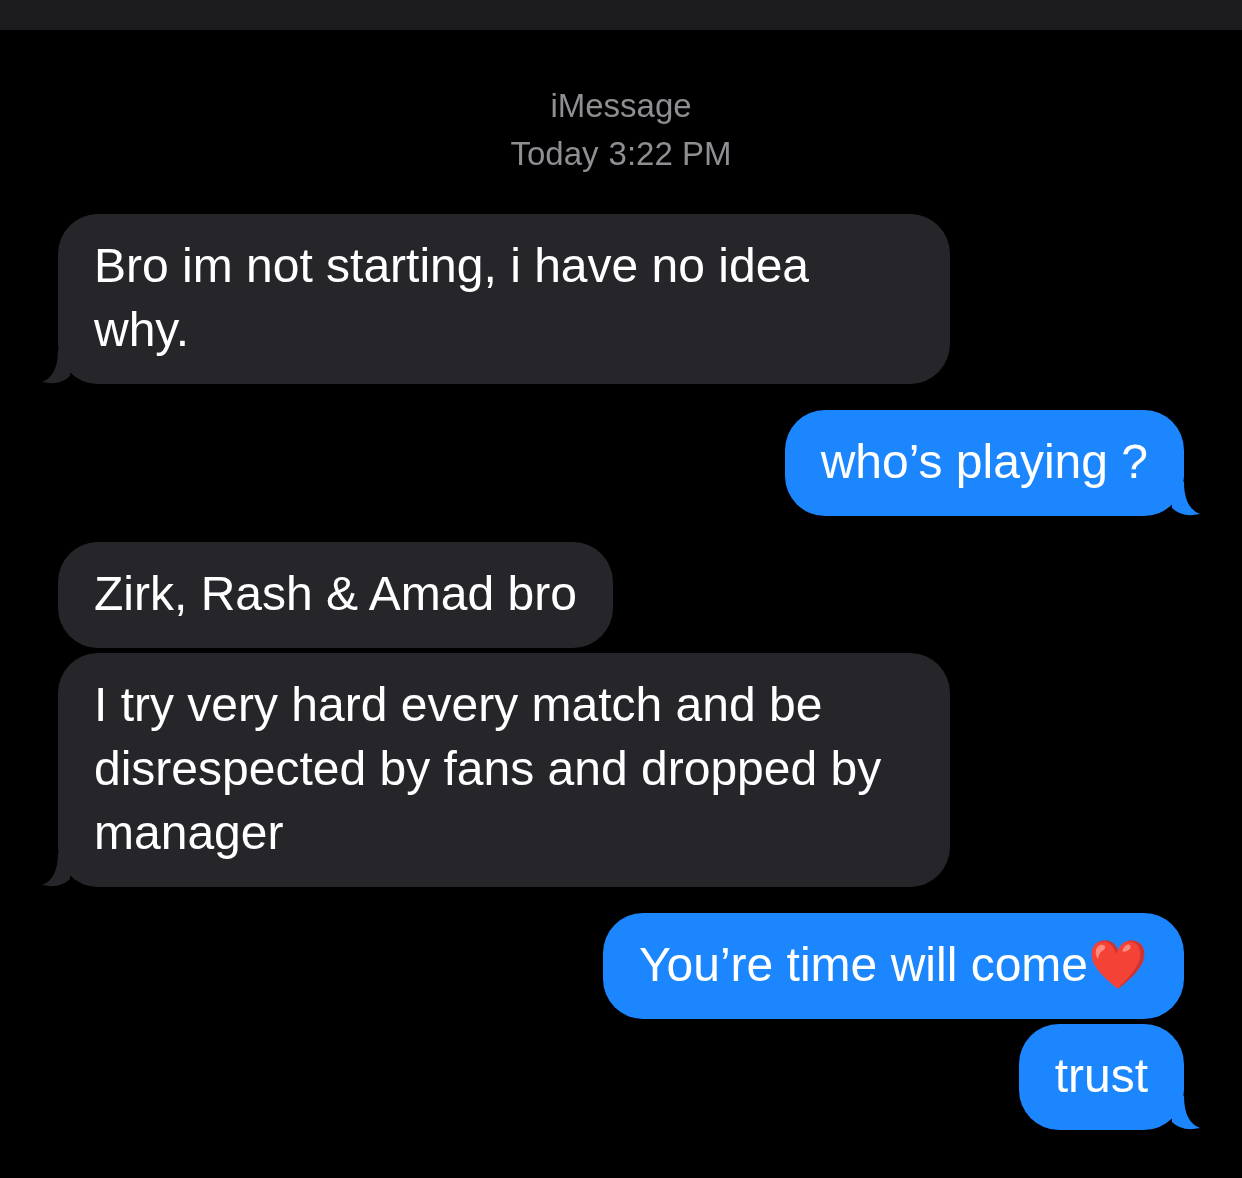  What do you see at coordinates (670, 154) in the screenshot?
I see `time-label: 3:22 PM` at bounding box center [670, 154].